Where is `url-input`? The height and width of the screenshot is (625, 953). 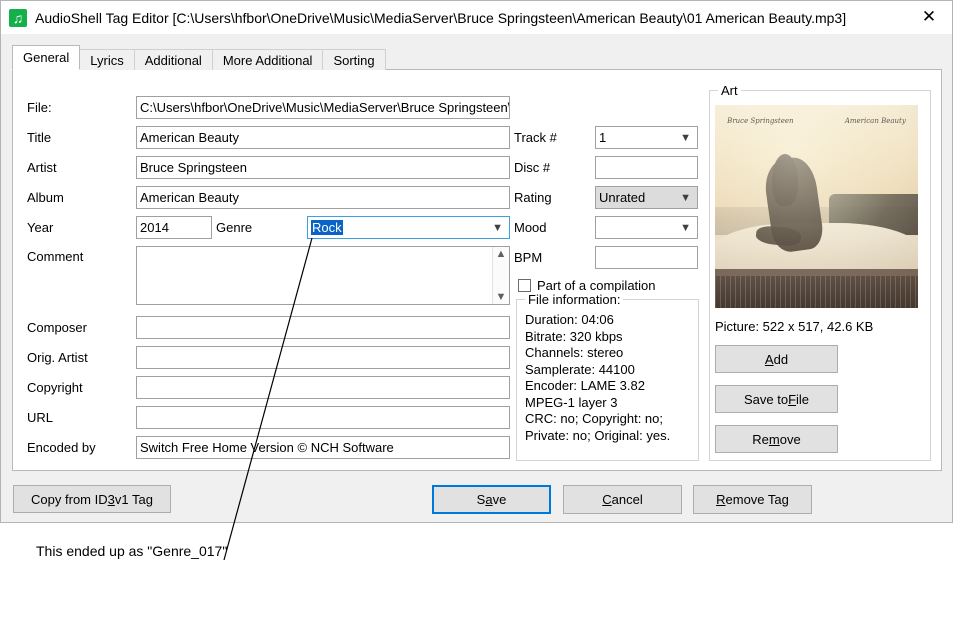 url-input is located at coordinates (323, 417).